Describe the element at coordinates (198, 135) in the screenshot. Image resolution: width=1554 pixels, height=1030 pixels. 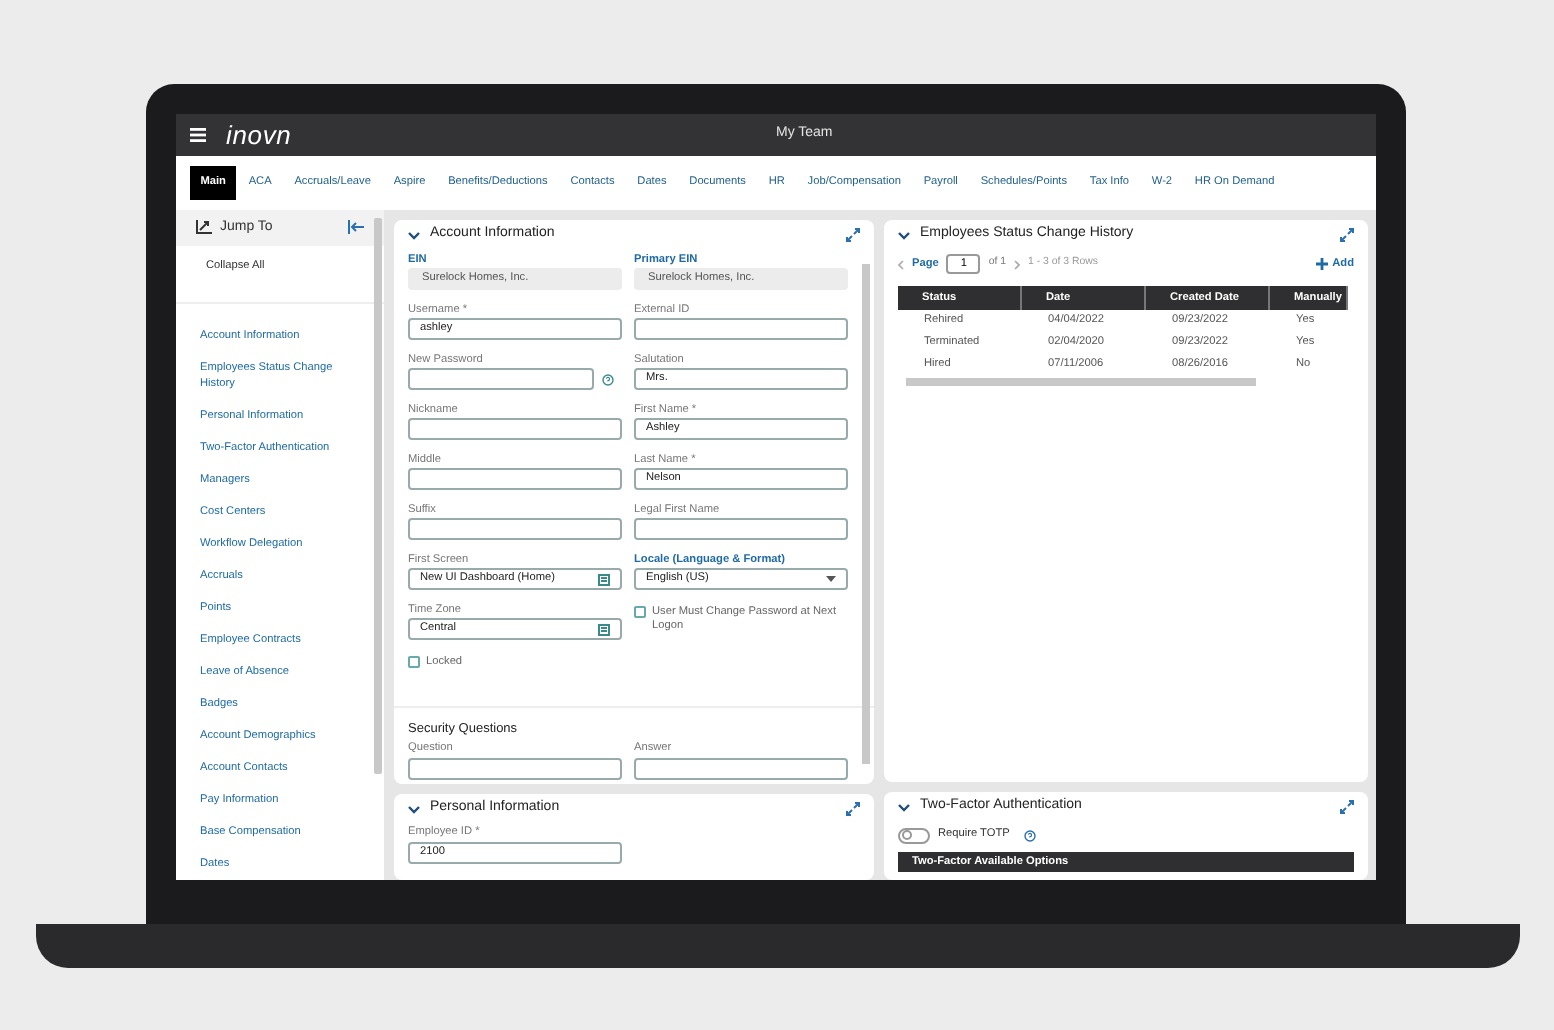
I see `menu-icon` at that location.